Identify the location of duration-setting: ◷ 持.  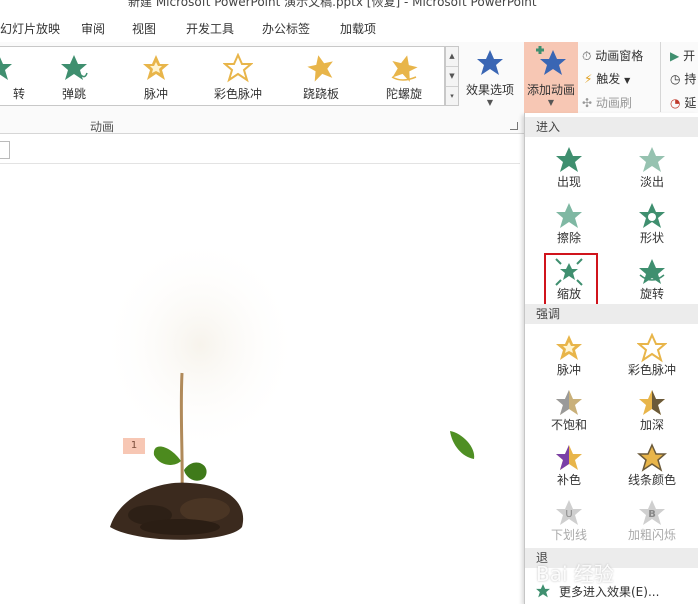
(683, 78).